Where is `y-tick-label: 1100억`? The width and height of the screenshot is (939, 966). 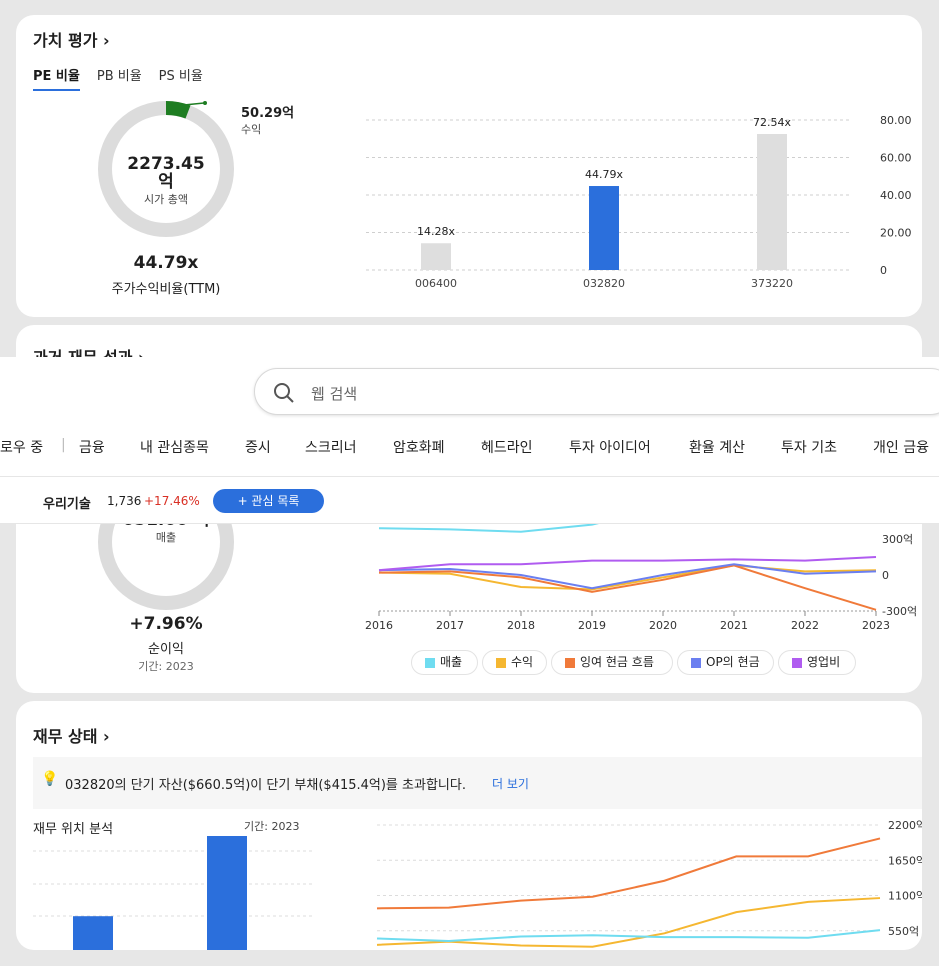
y-tick-label: 1100억 is located at coordinates (905, 896).